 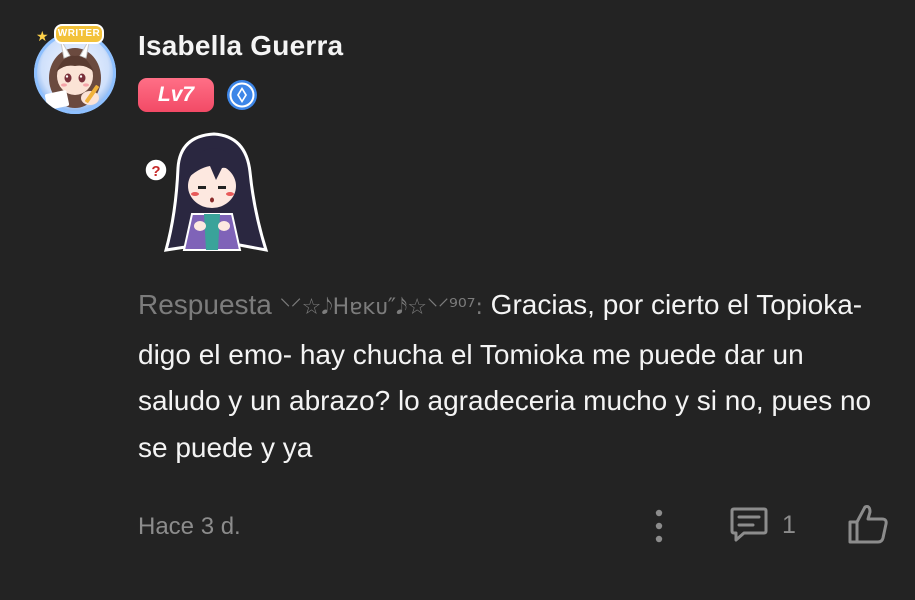 I want to click on more-options-button, so click(x=659, y=526).